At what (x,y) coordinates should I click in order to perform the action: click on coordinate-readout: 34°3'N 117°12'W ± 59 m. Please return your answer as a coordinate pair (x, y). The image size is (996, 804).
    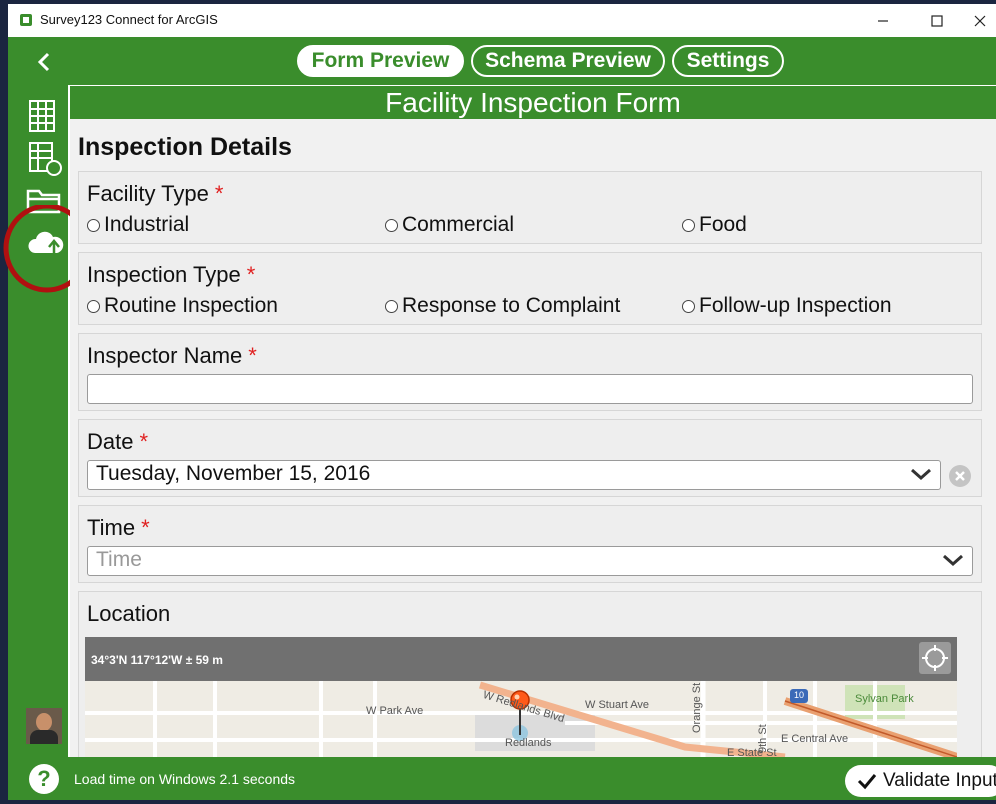
    Looking at the image, I should click on (157, 660).